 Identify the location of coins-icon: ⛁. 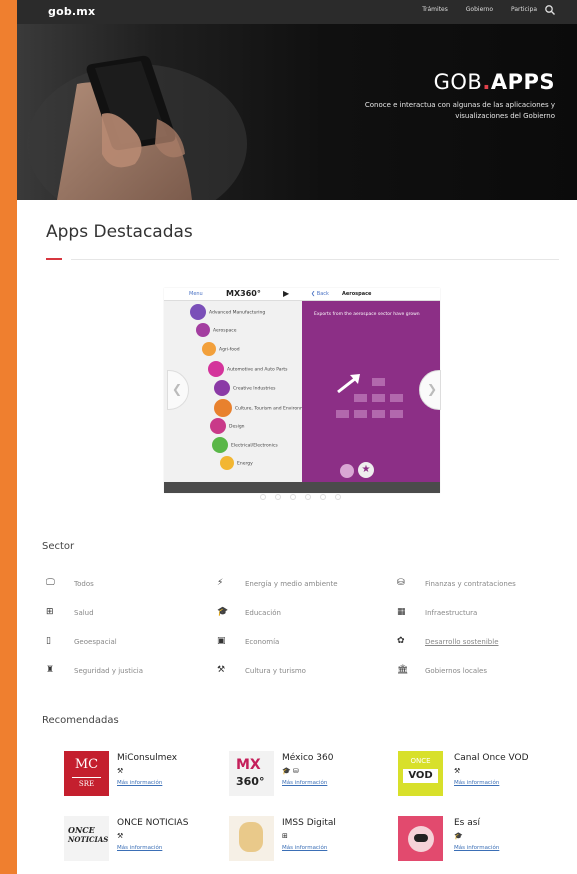
(401, 583).